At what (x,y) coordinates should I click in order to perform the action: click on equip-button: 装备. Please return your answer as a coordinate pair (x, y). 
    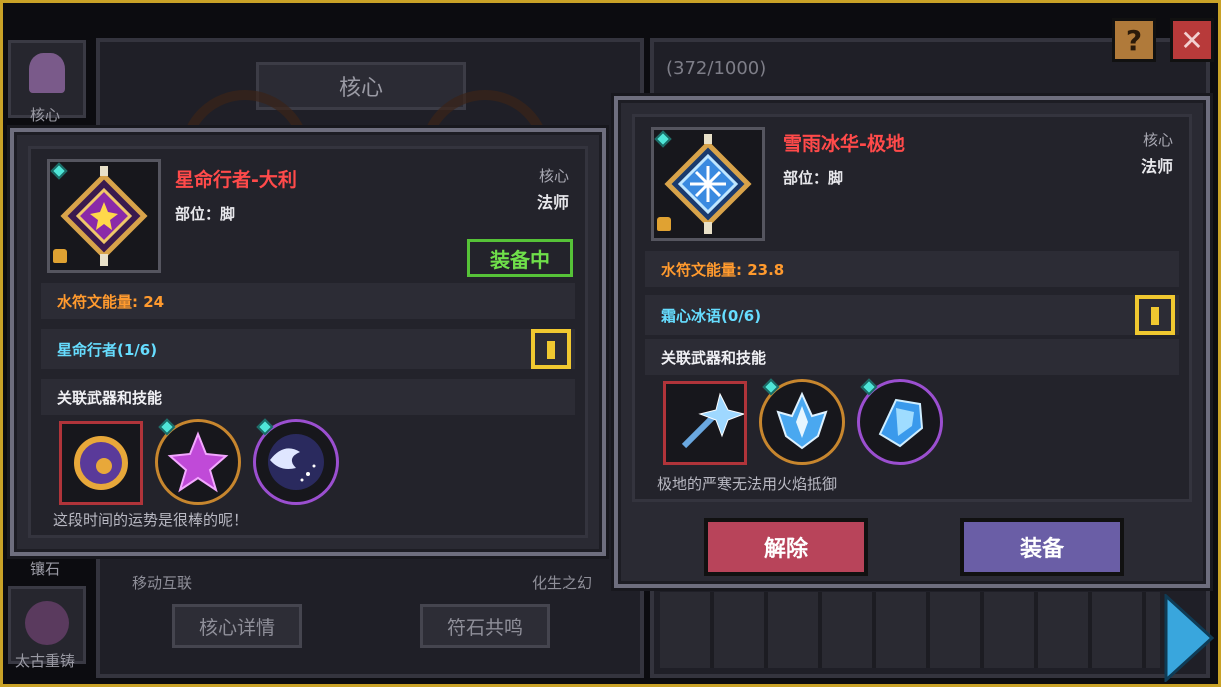
    Looking at the image, I should click on (1042, 547).